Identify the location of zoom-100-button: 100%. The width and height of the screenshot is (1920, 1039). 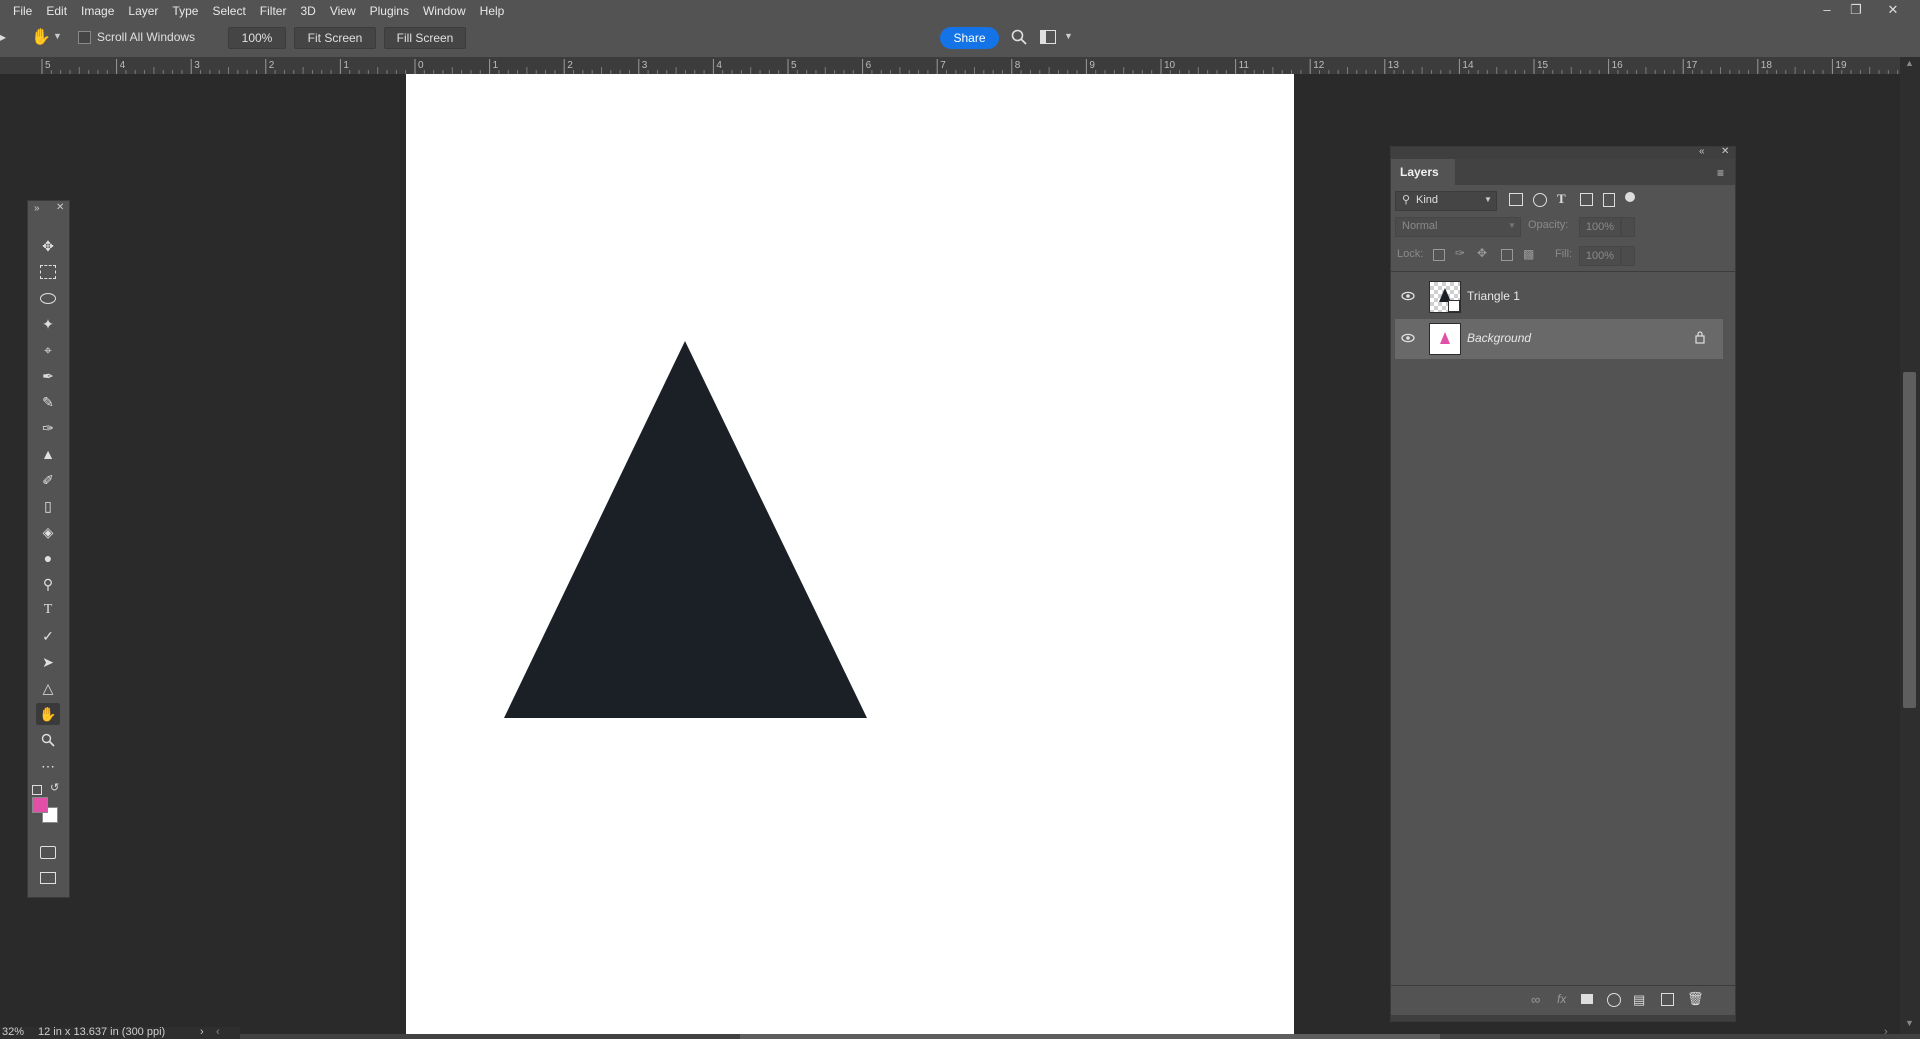
(257, 38).